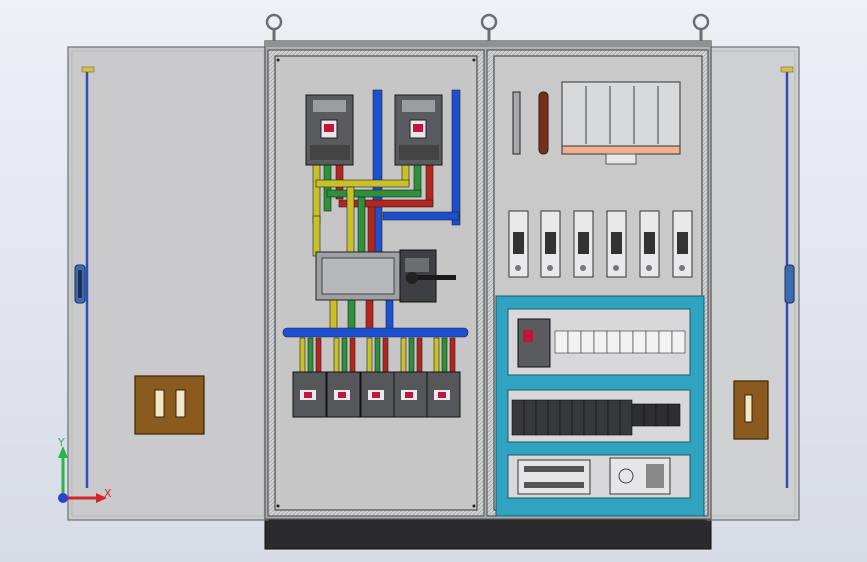  I want to click on transformer-unit, so click(621, 123).